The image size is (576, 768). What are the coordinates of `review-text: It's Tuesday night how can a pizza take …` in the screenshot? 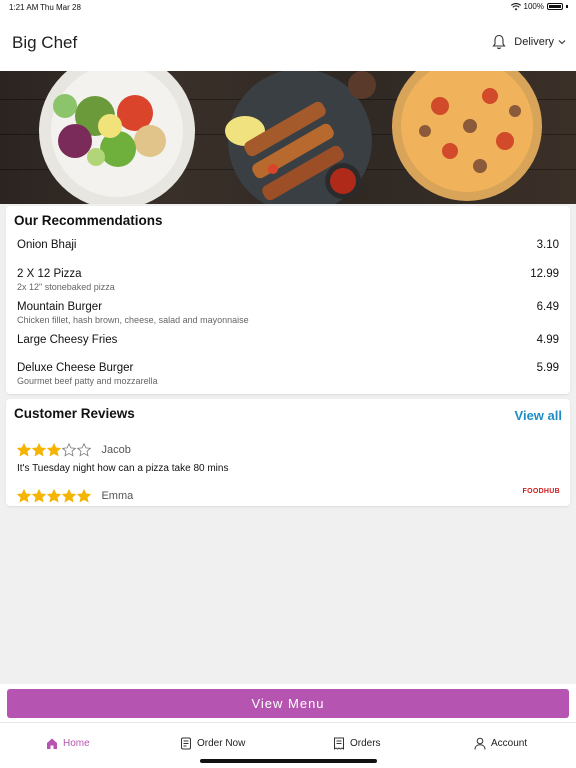 It's located at (123, 468).